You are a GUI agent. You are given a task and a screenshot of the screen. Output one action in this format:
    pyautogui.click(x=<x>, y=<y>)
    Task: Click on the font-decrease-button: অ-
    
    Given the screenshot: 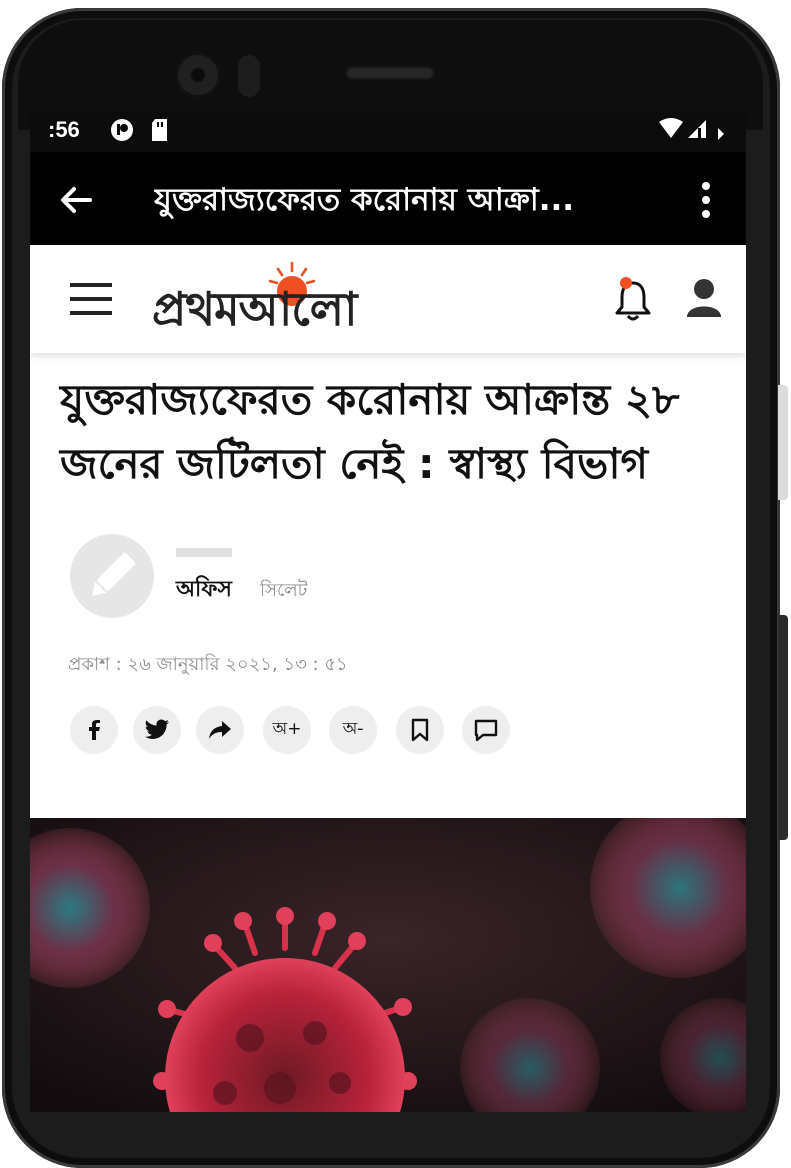 What is the action you would take?
    pyautogui.click(x=353, y=730)
    